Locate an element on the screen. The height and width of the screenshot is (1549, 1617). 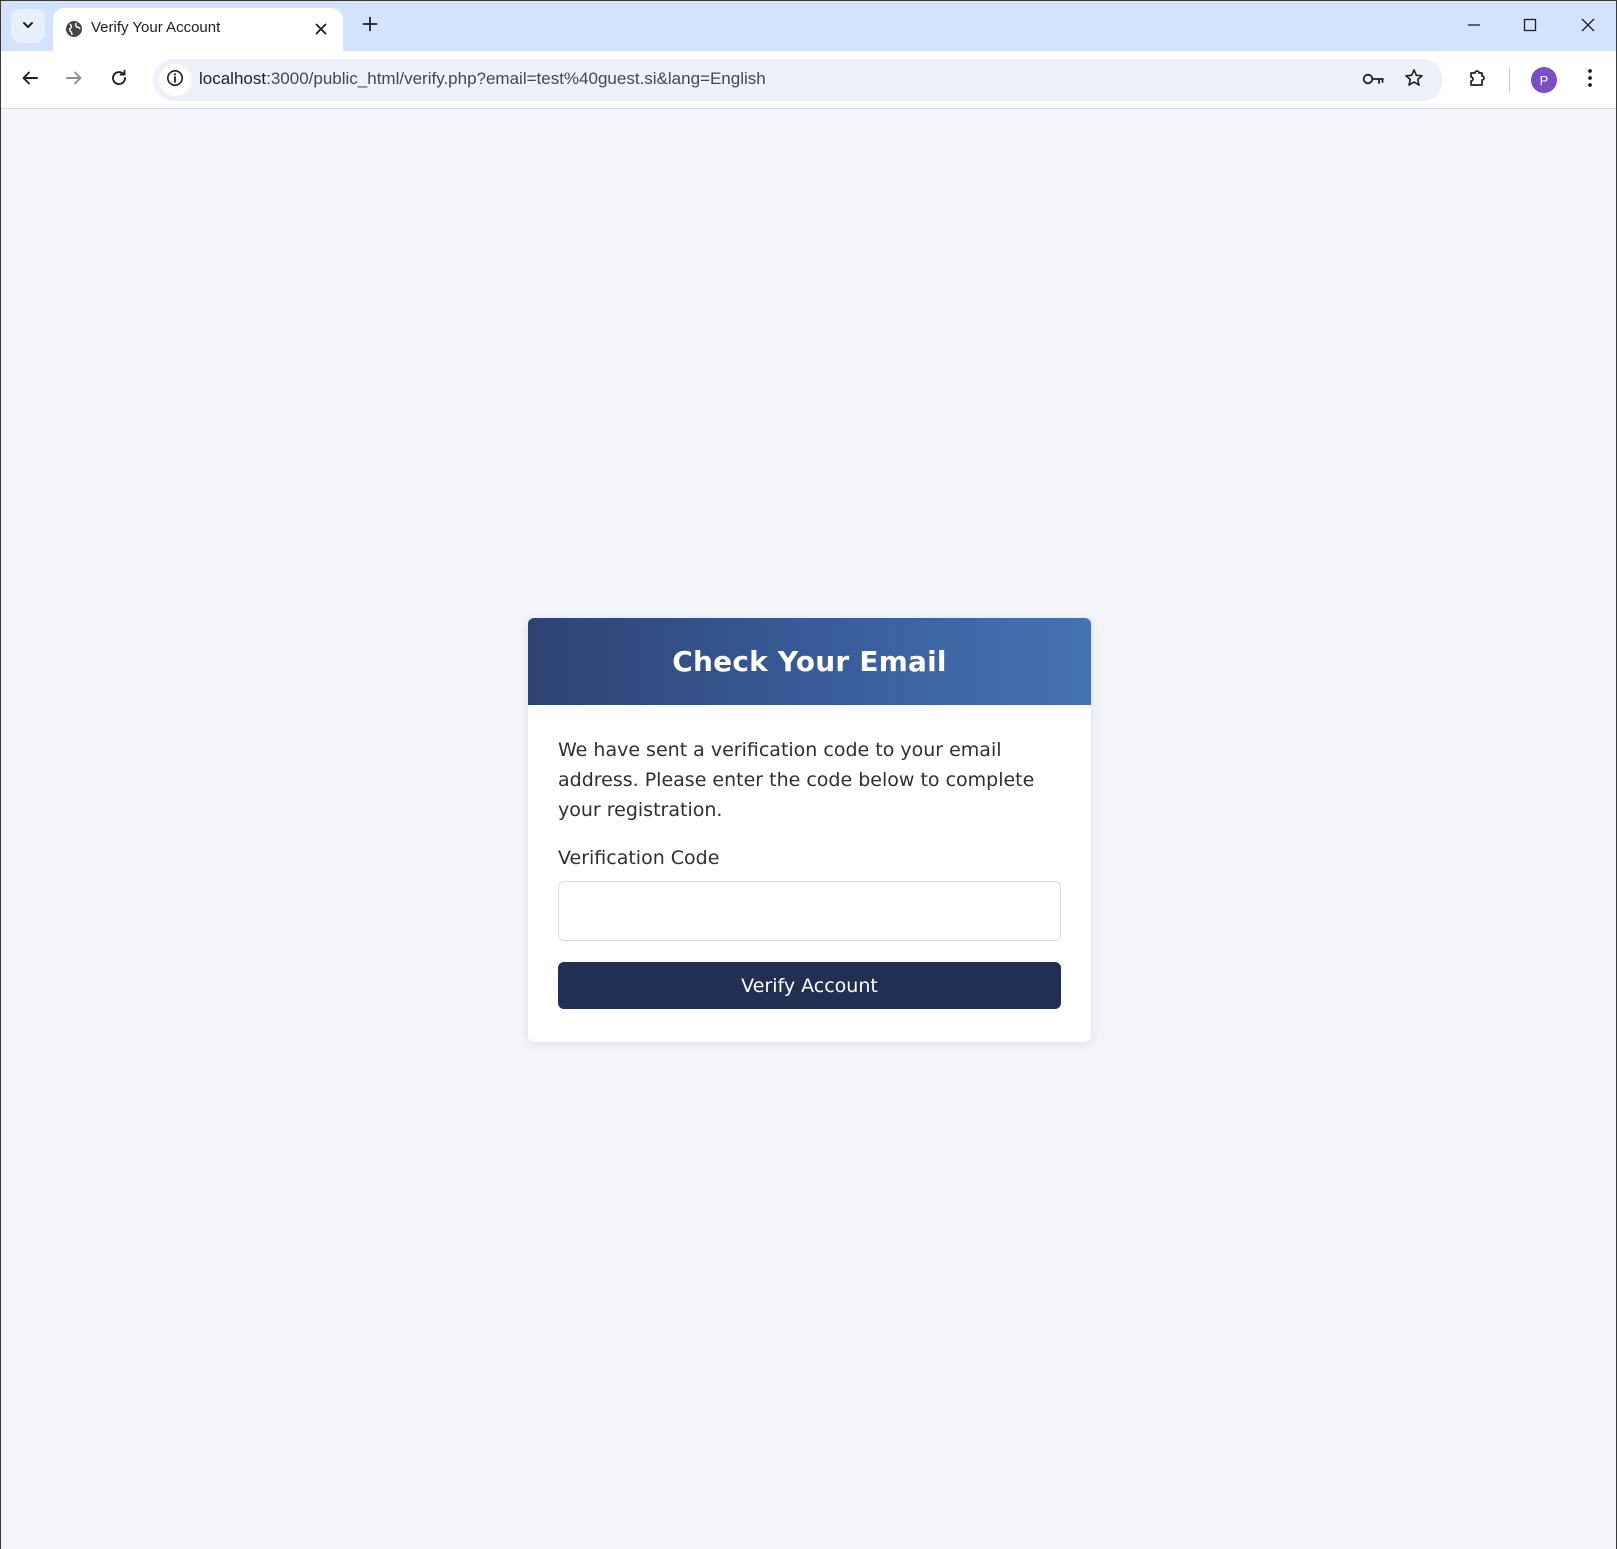
arrow-left-icon is located at coordinates (30, 80).